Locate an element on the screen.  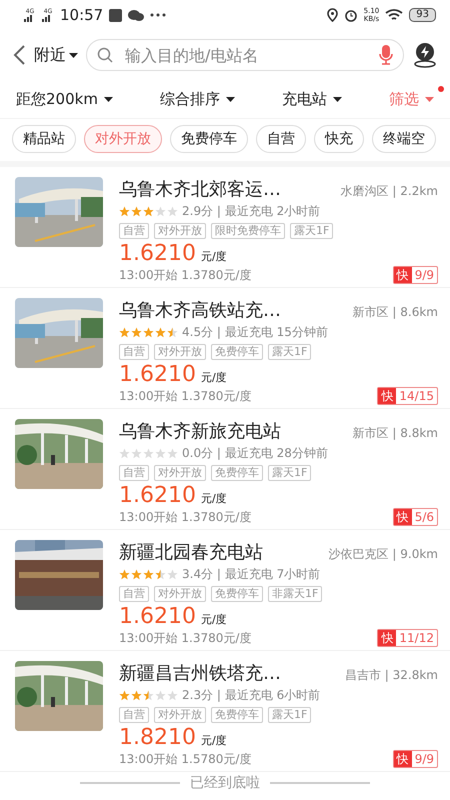
filter-dropdown: 距您200km is located at coordinates (64, 99).